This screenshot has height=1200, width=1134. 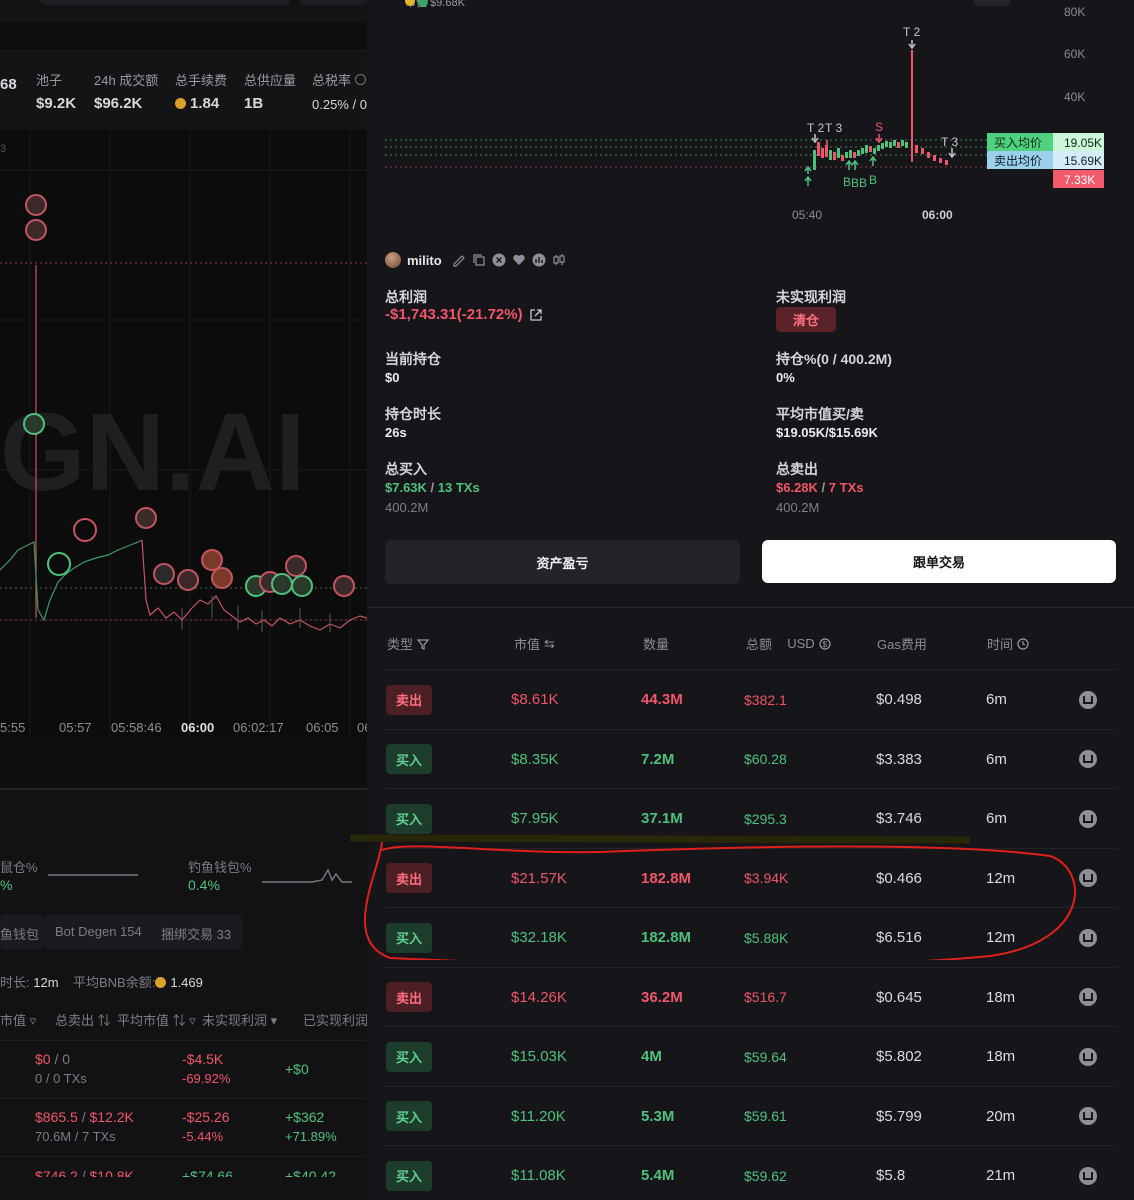 I want to click on total-sell-label: 总卖出, so click(x=797, y=469).